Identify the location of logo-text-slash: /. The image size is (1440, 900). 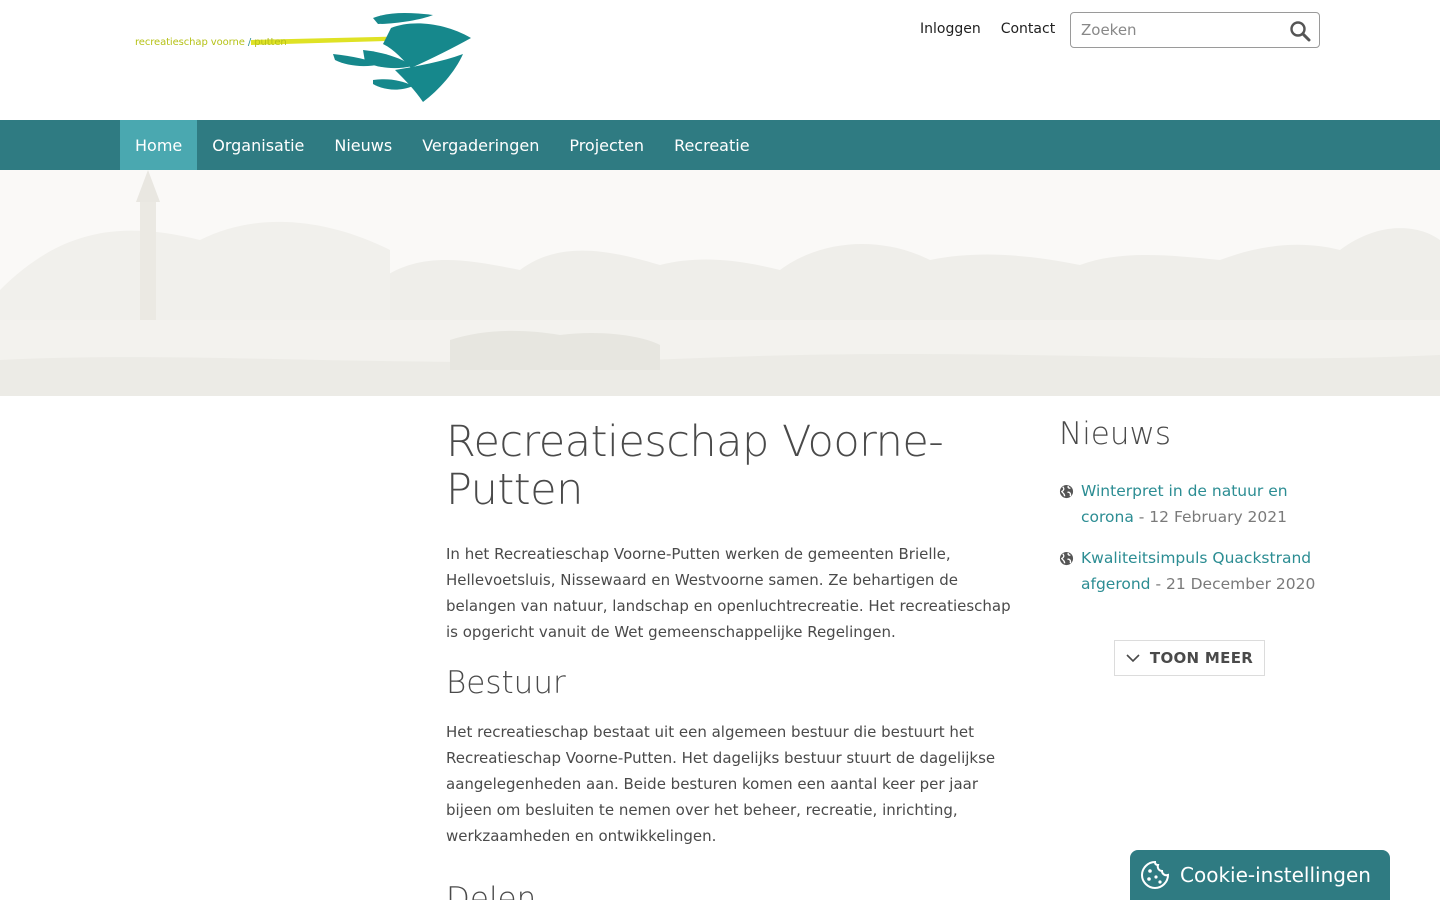
(249, 42).